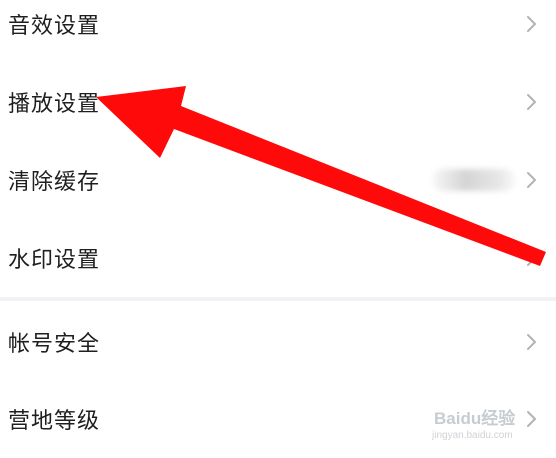  What do you see at coordinates (472, 435) in the screenshot?
I see `watermark-subtext: jingyan.baidu.com` at bounding box center [472, 435].